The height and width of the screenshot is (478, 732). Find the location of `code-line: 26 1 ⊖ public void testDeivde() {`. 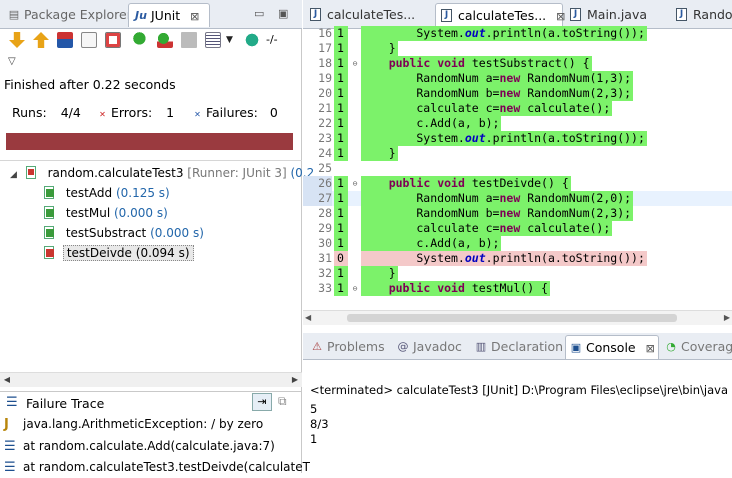

code-line: 26 1 ⊖ public void testDeivde() { is located at coordinates (517, 183).